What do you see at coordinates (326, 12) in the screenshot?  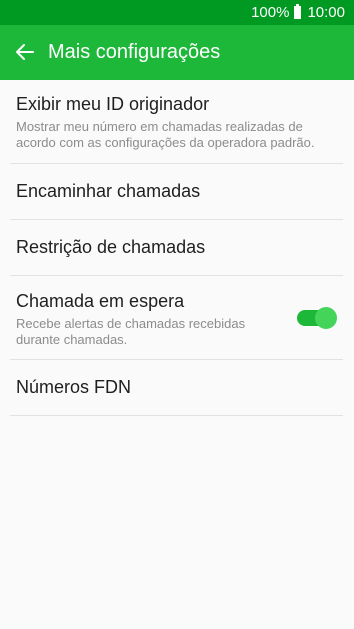 I see `clock: 10:00` at bounding box center [326, 12].